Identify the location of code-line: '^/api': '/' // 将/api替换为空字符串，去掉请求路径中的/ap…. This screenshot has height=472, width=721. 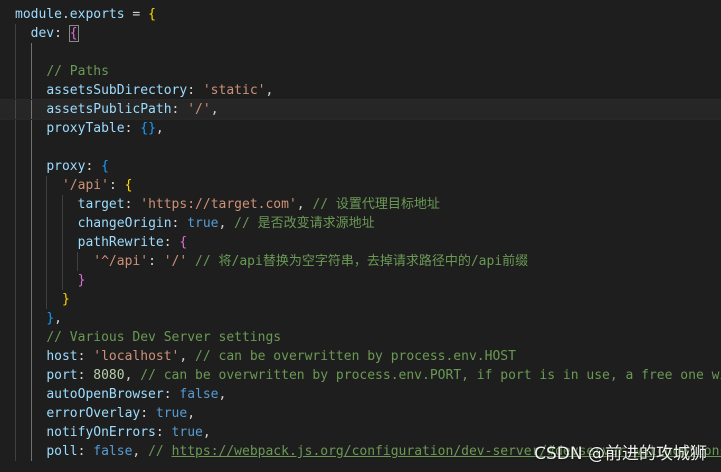
(264, 261).